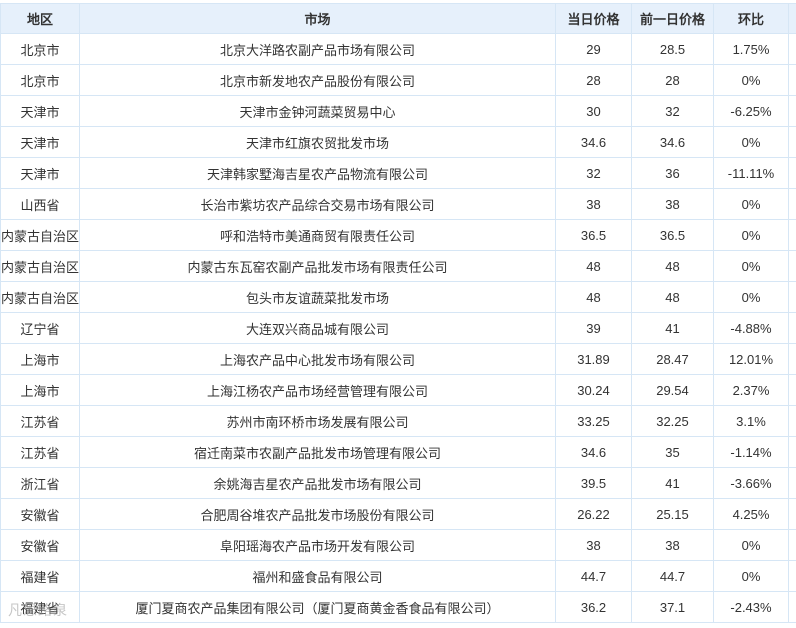  I want to click on cell-prev-price: 25.15, so click(672, 514).